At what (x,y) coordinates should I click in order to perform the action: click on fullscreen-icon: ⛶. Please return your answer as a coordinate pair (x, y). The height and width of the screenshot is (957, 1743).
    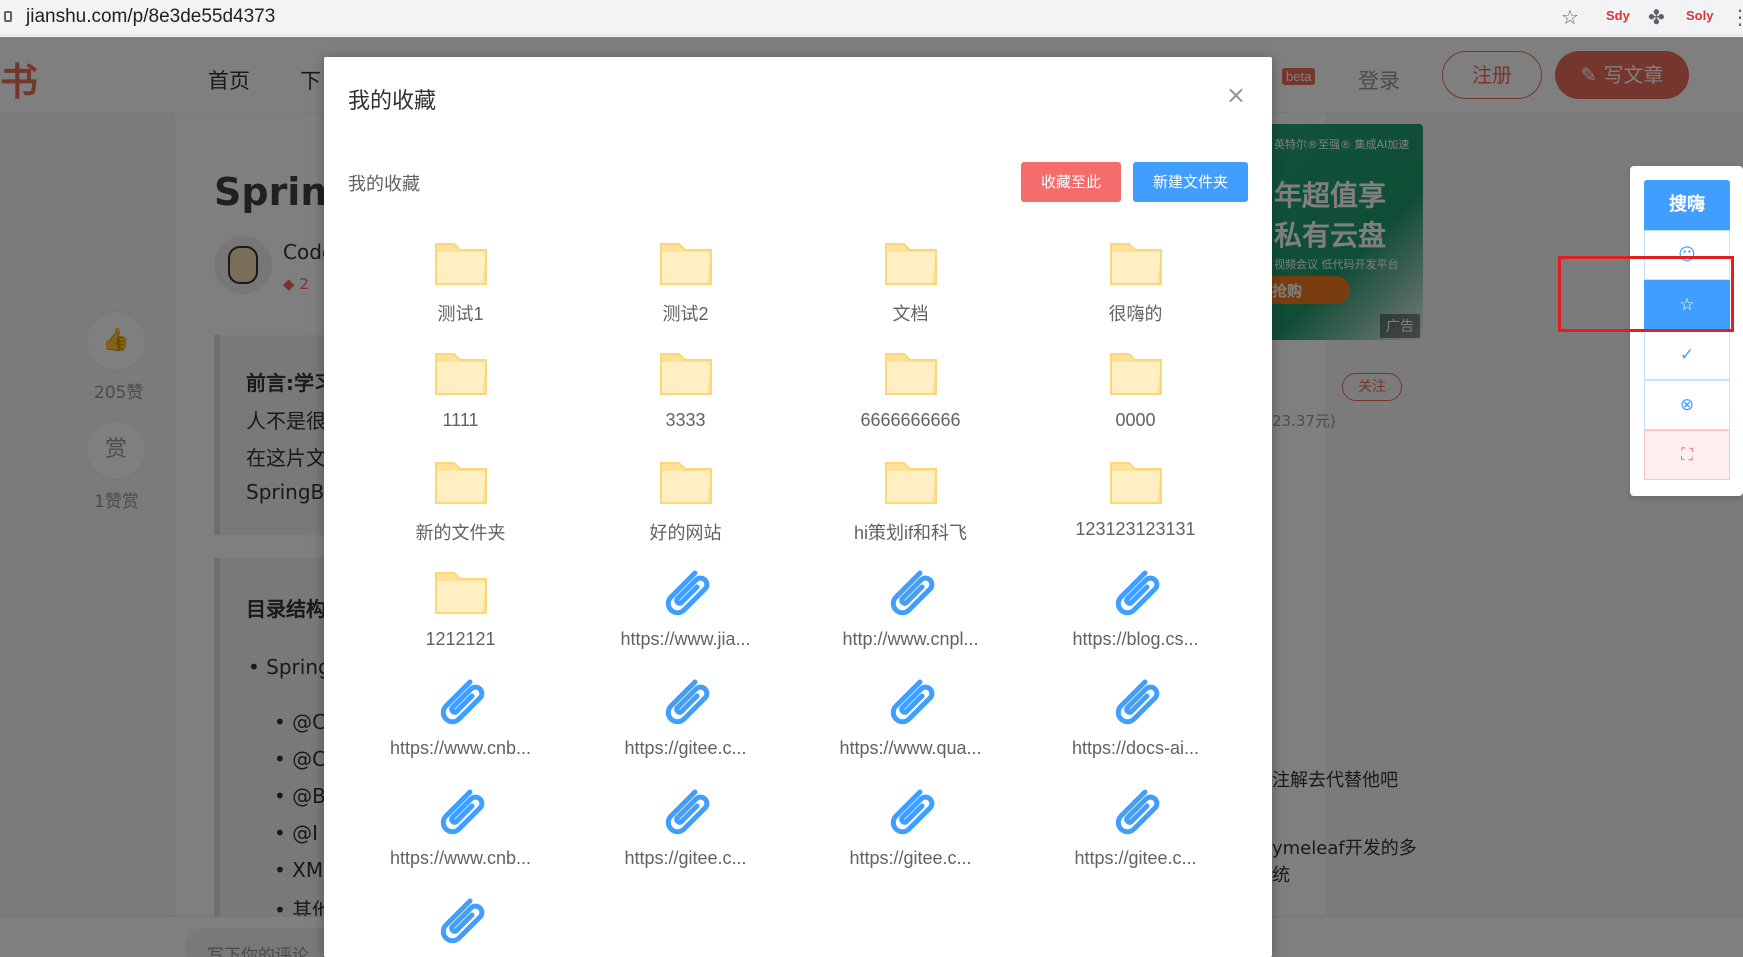
    Looking at the image, I should click on (1687, 455).